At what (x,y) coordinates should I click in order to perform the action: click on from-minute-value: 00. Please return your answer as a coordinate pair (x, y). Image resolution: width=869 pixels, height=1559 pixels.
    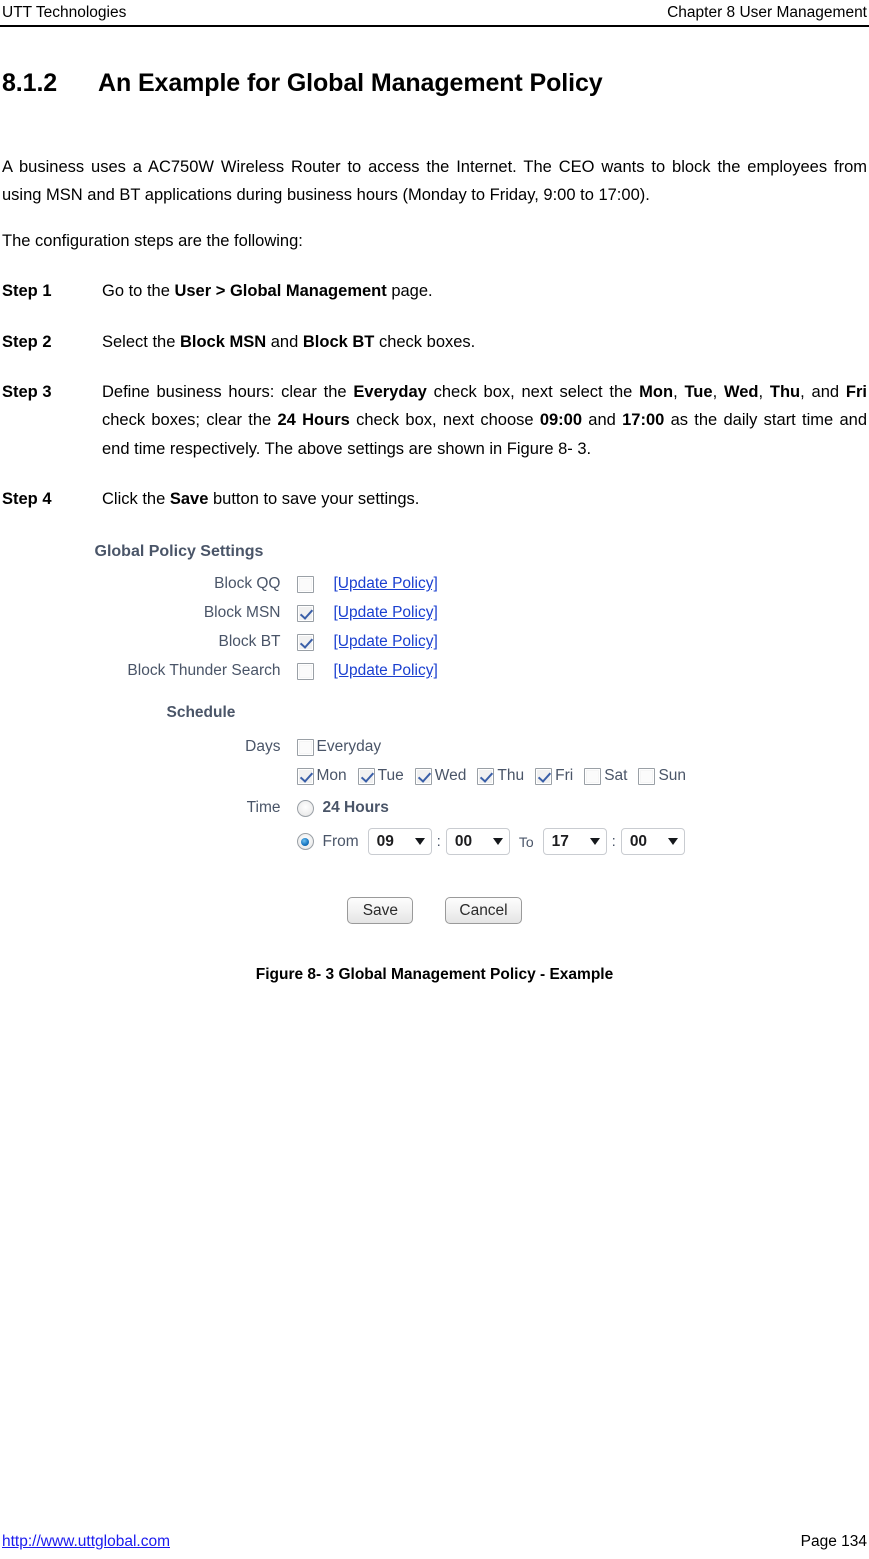
    Looking at the image, I should click on (463, 841).